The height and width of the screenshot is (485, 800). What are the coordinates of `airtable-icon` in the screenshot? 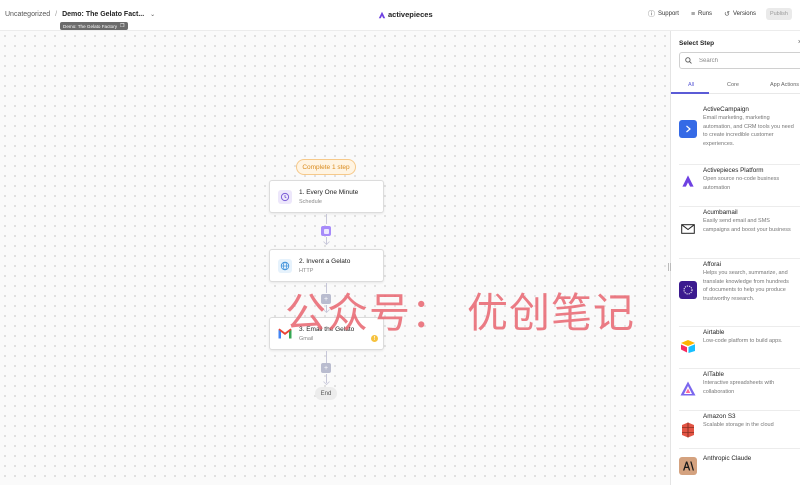 It's located at (688, 346).